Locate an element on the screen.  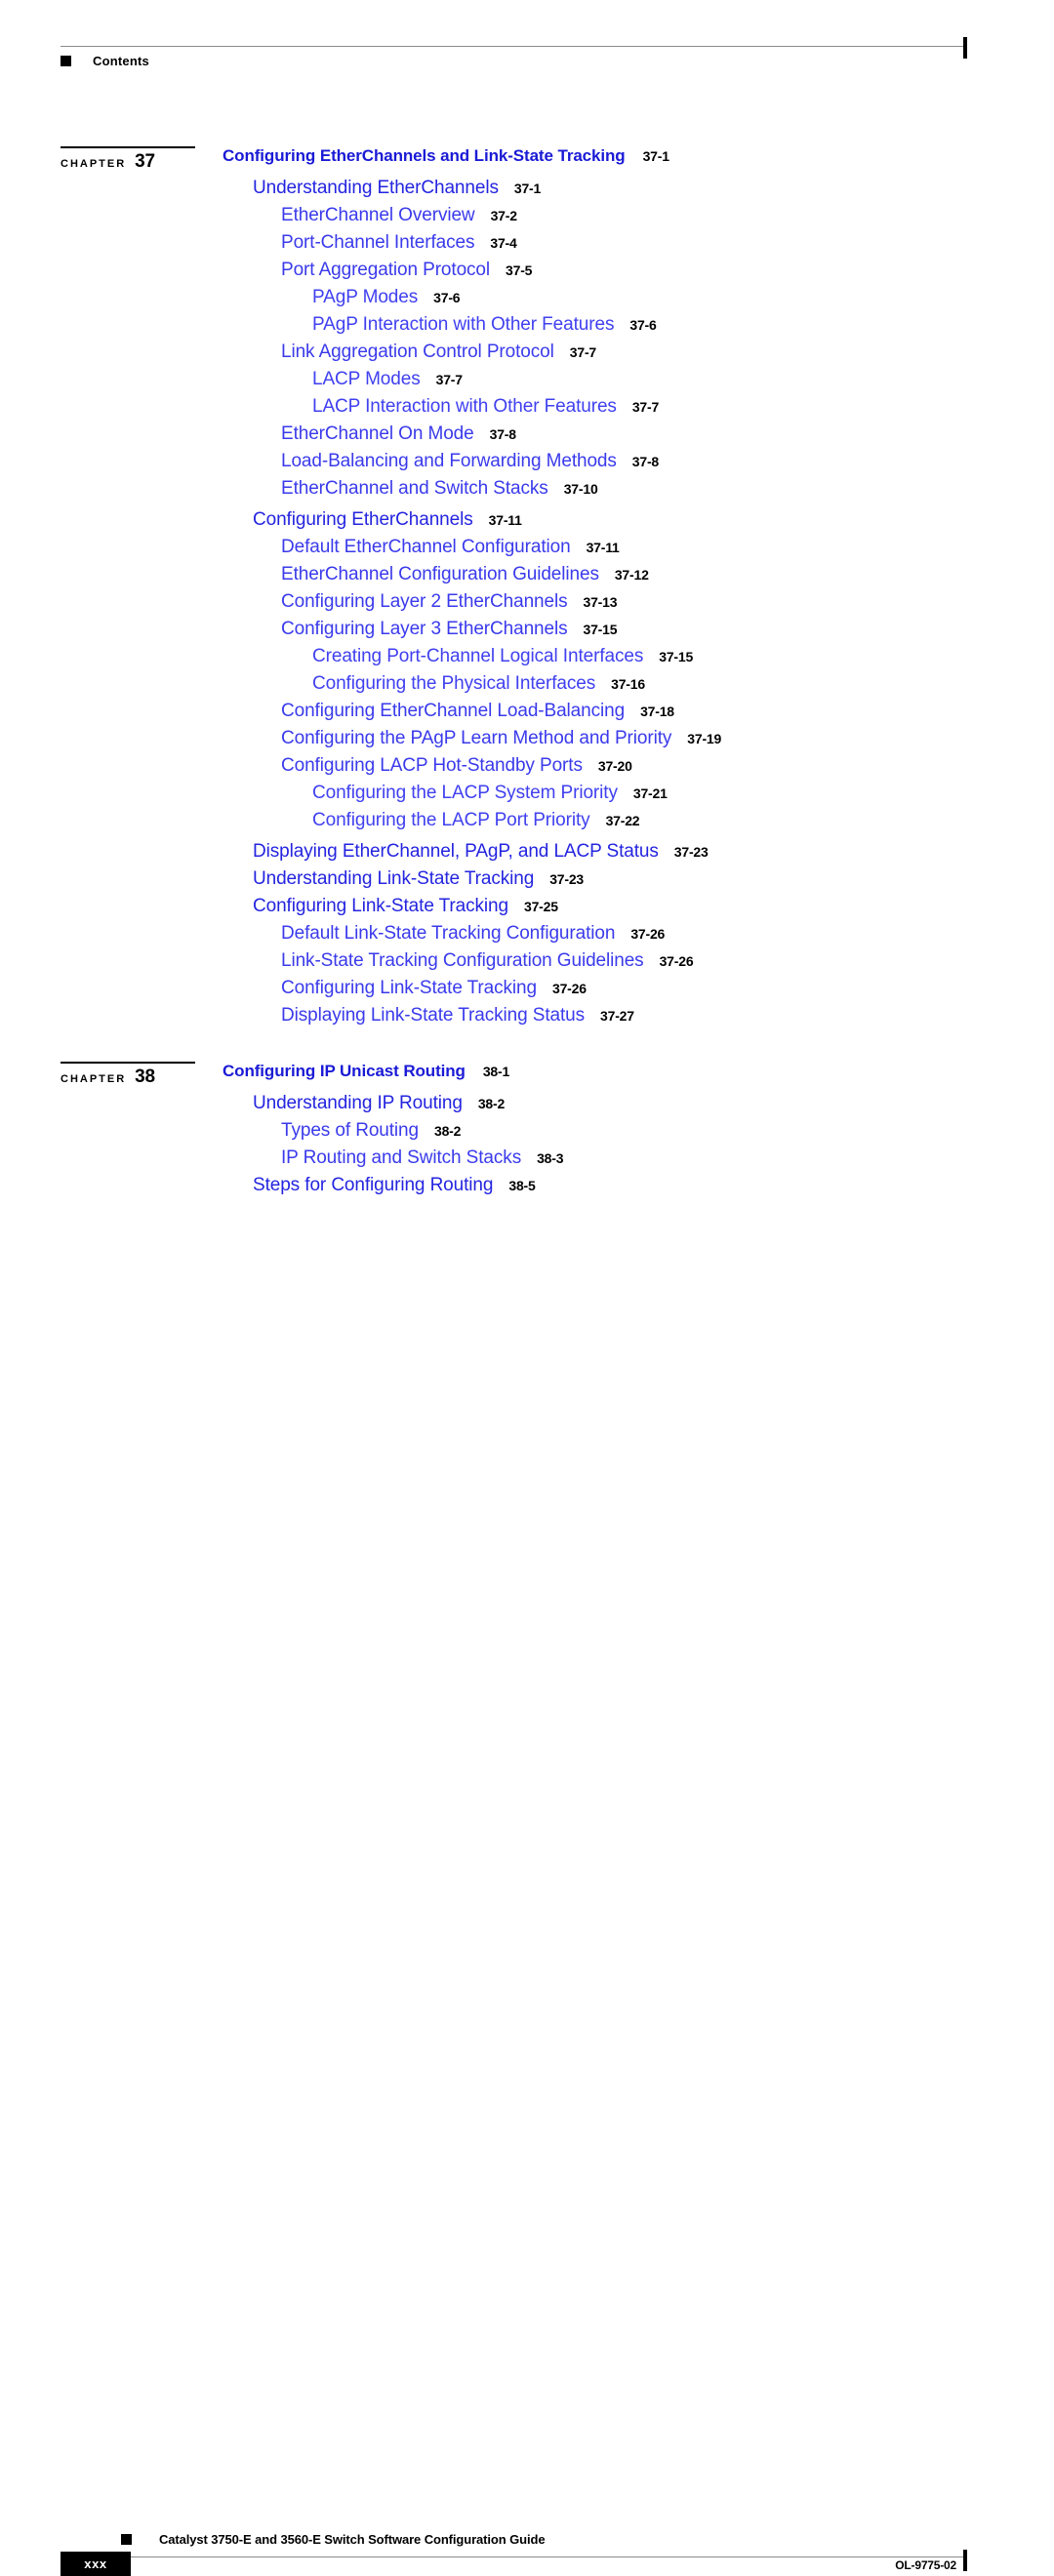
toc-entry-title: Configuring the LACP Port Priority is located at coordinates (451, 820).